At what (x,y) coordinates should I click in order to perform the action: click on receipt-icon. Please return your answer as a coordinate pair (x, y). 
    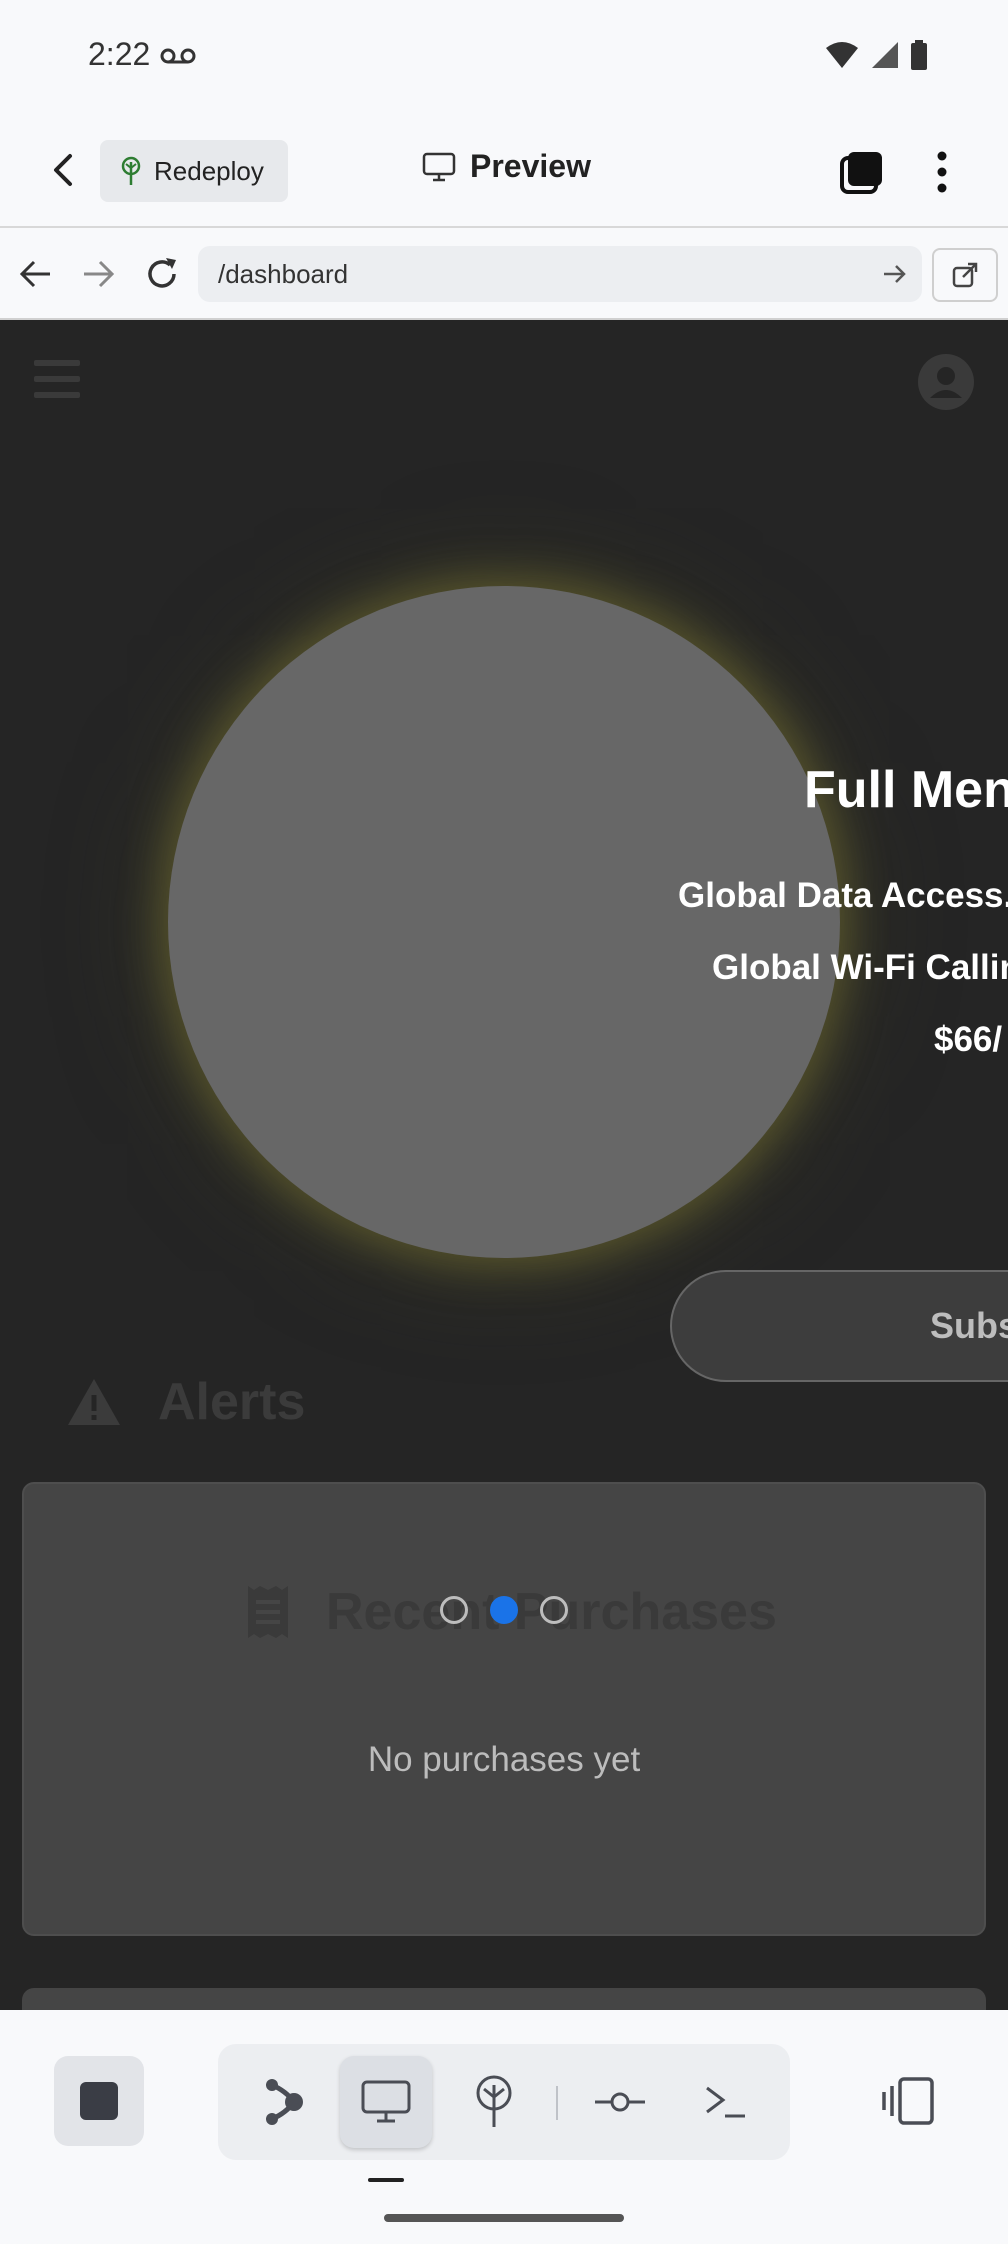
    Looking at the image, I should click on (268, 1612).